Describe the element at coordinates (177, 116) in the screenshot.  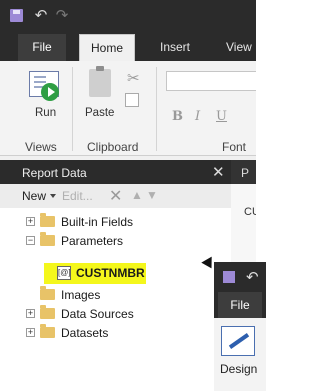
I see `bold-button: B` at that location.